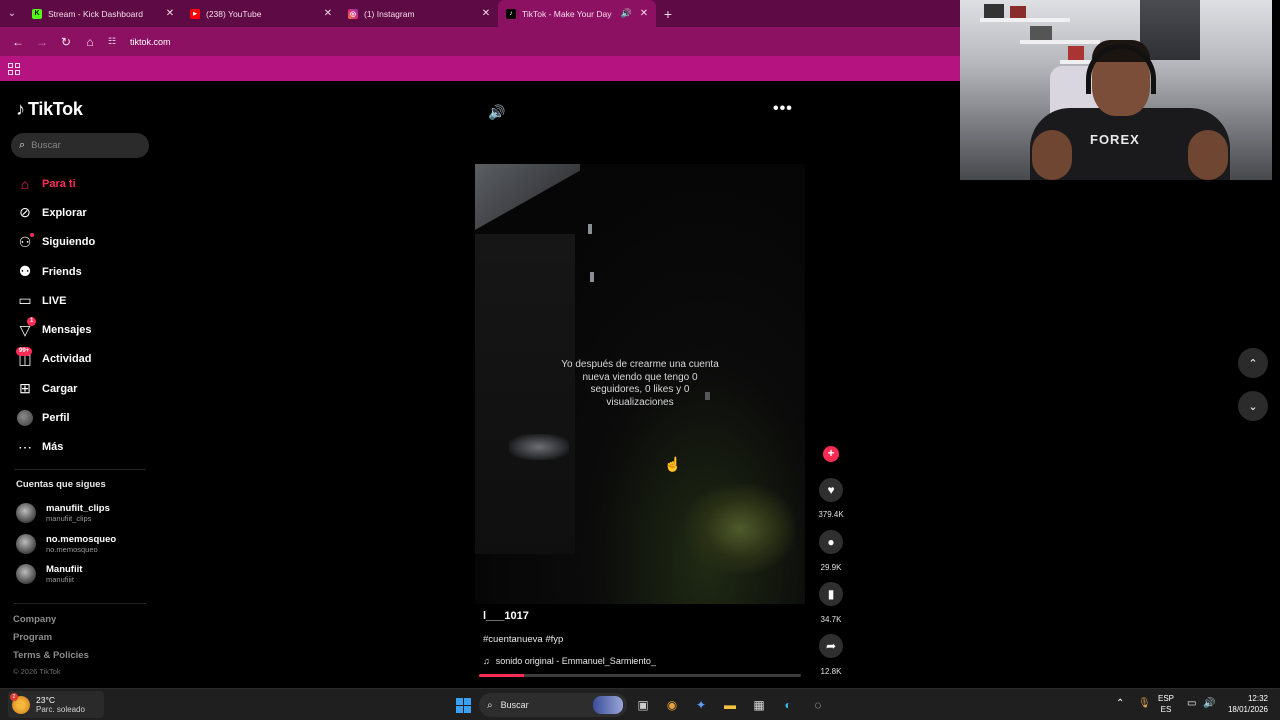 The width and height of the screenshot is (1280, 720). I want to click on search-box: ⌕, so click(80, 145).